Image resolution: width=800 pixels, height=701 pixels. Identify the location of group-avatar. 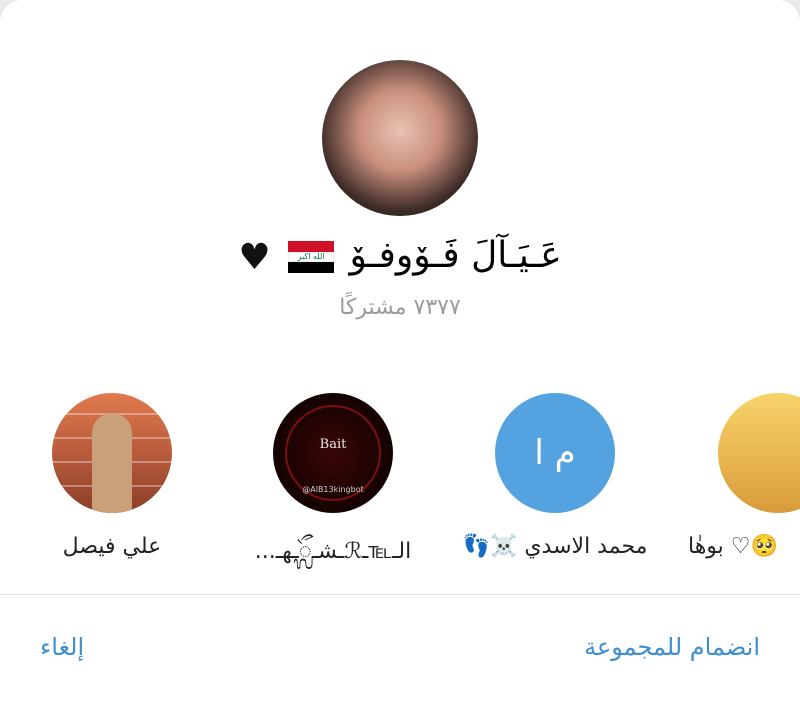
(400, 138).